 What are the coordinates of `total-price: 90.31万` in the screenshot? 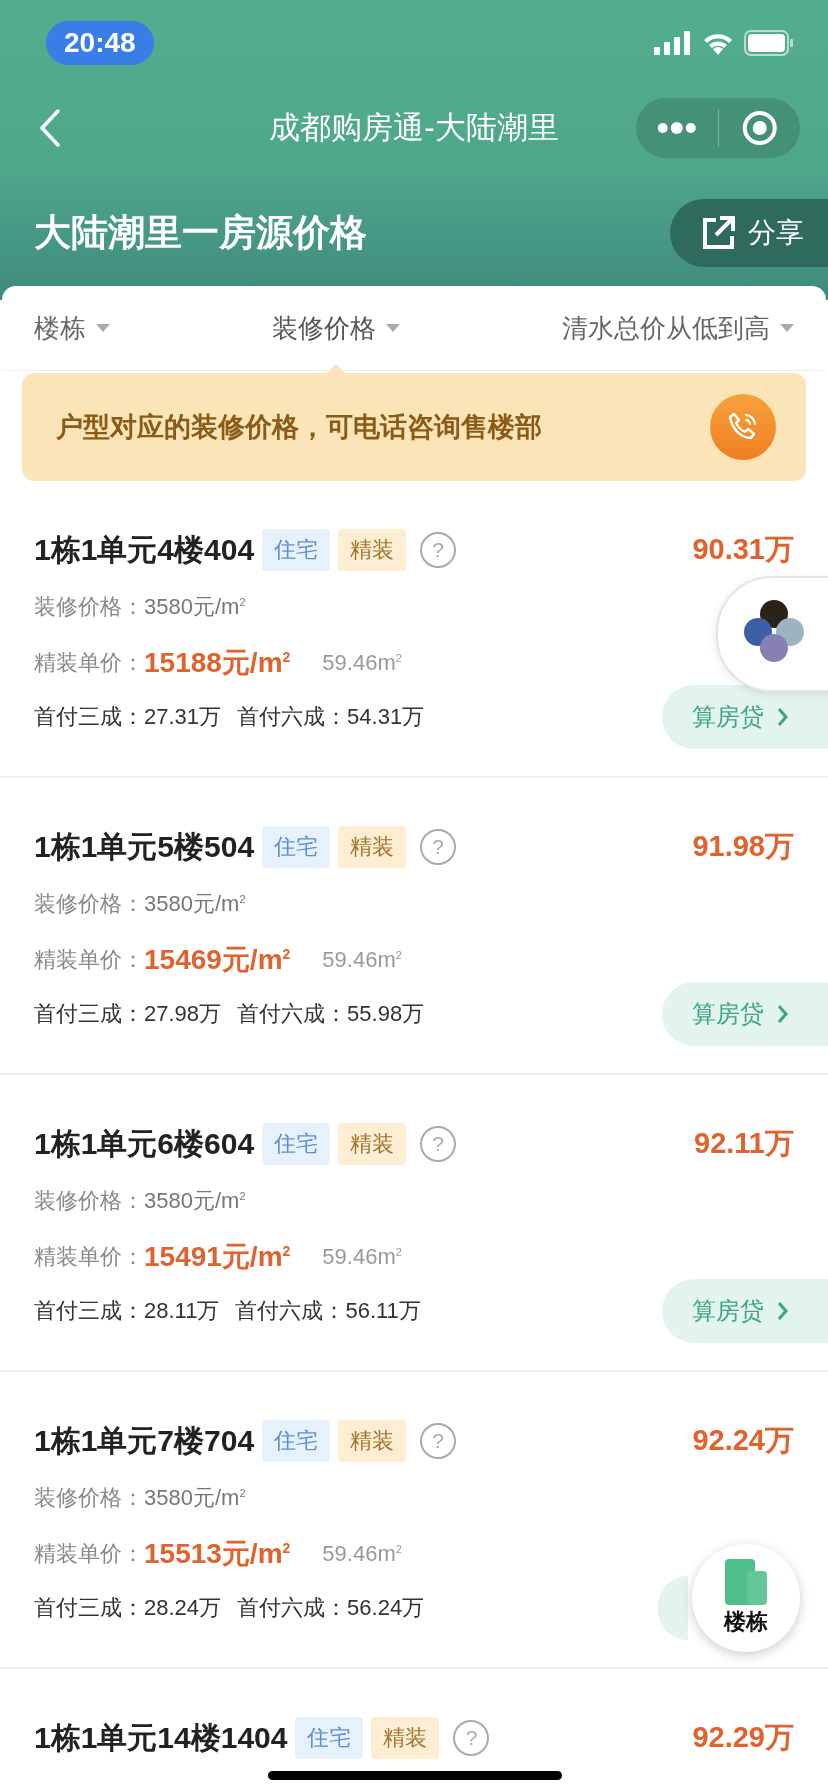 It's located at (743, 549).